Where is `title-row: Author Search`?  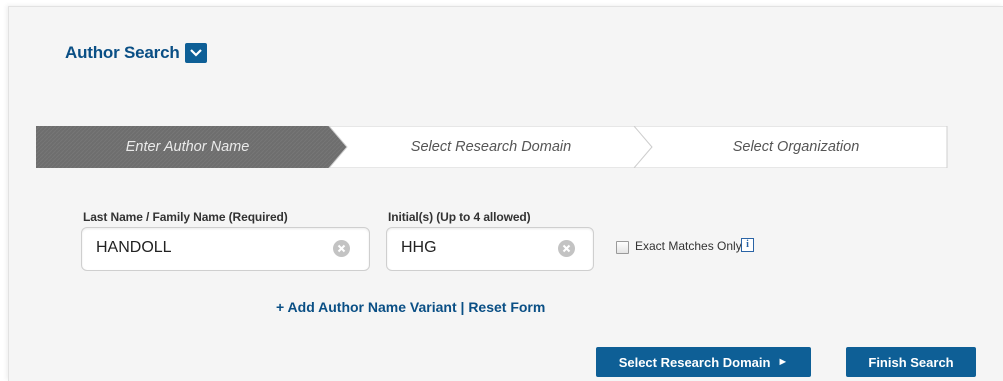 title-row: Author Search is located at coordinates (136, 53).